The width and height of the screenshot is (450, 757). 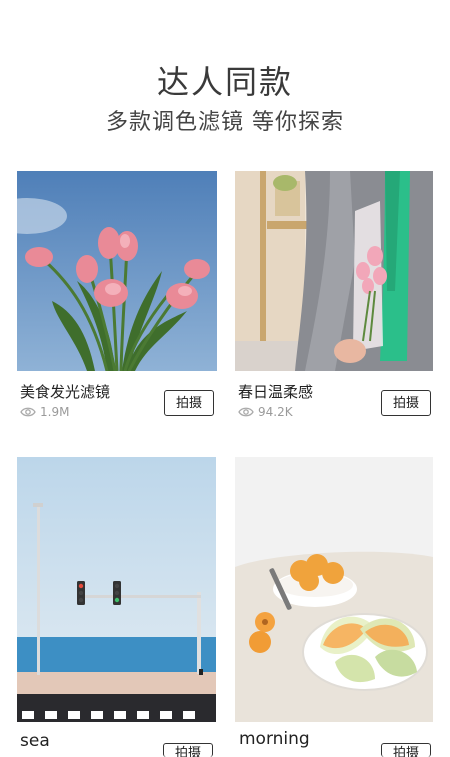 I want to click on page-title: 达人同款, so click(x=224, y=82).